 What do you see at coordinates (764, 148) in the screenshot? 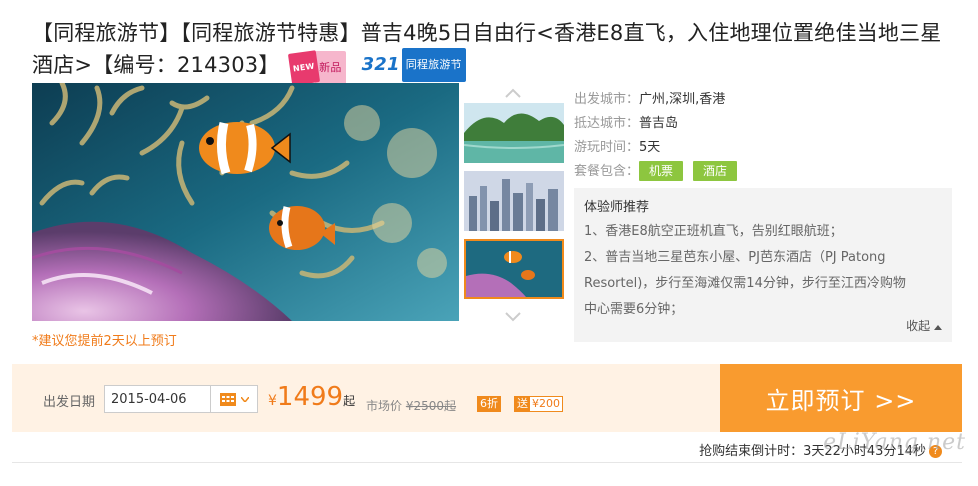
I see `duration-row: 游玩时间：5天` at bounding box center [764, 148].